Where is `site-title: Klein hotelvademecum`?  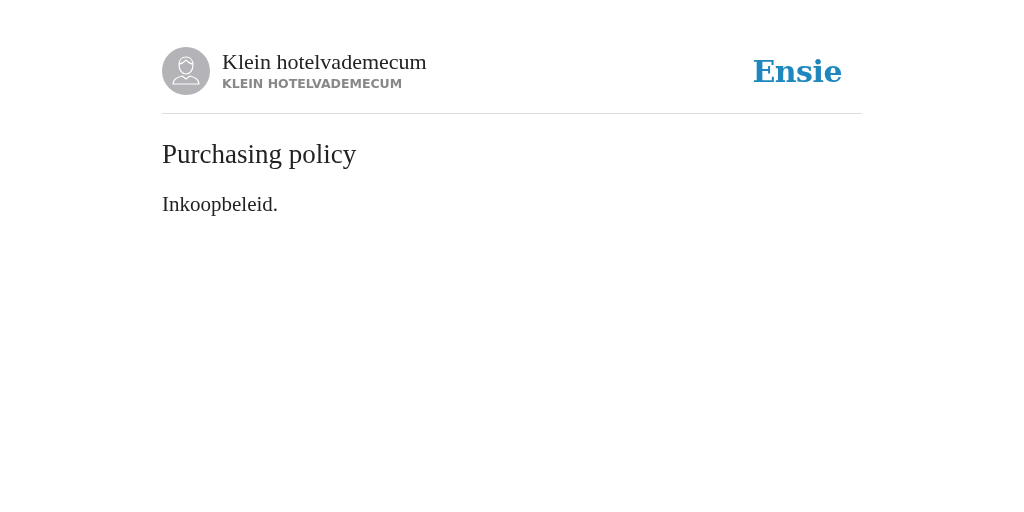 site-title: Klein hotelvademecum is located at coordinates (324, 62).